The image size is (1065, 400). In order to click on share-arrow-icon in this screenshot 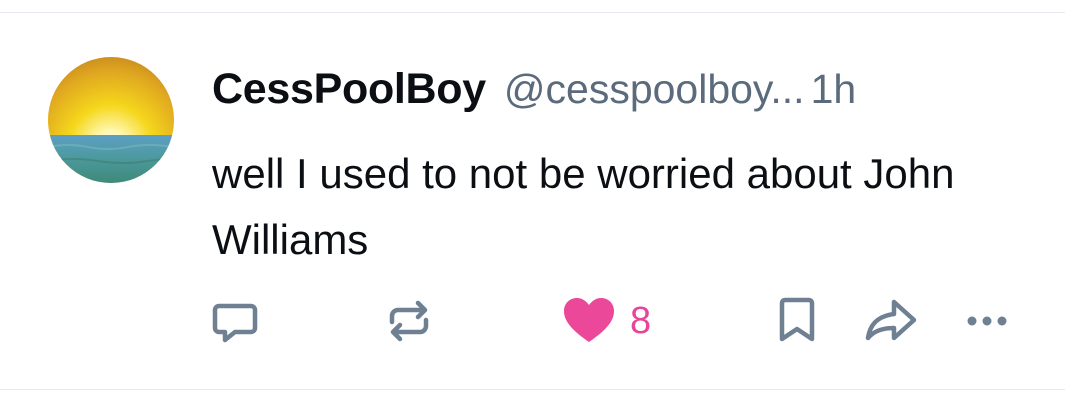, I will do `click(891, 320)`.